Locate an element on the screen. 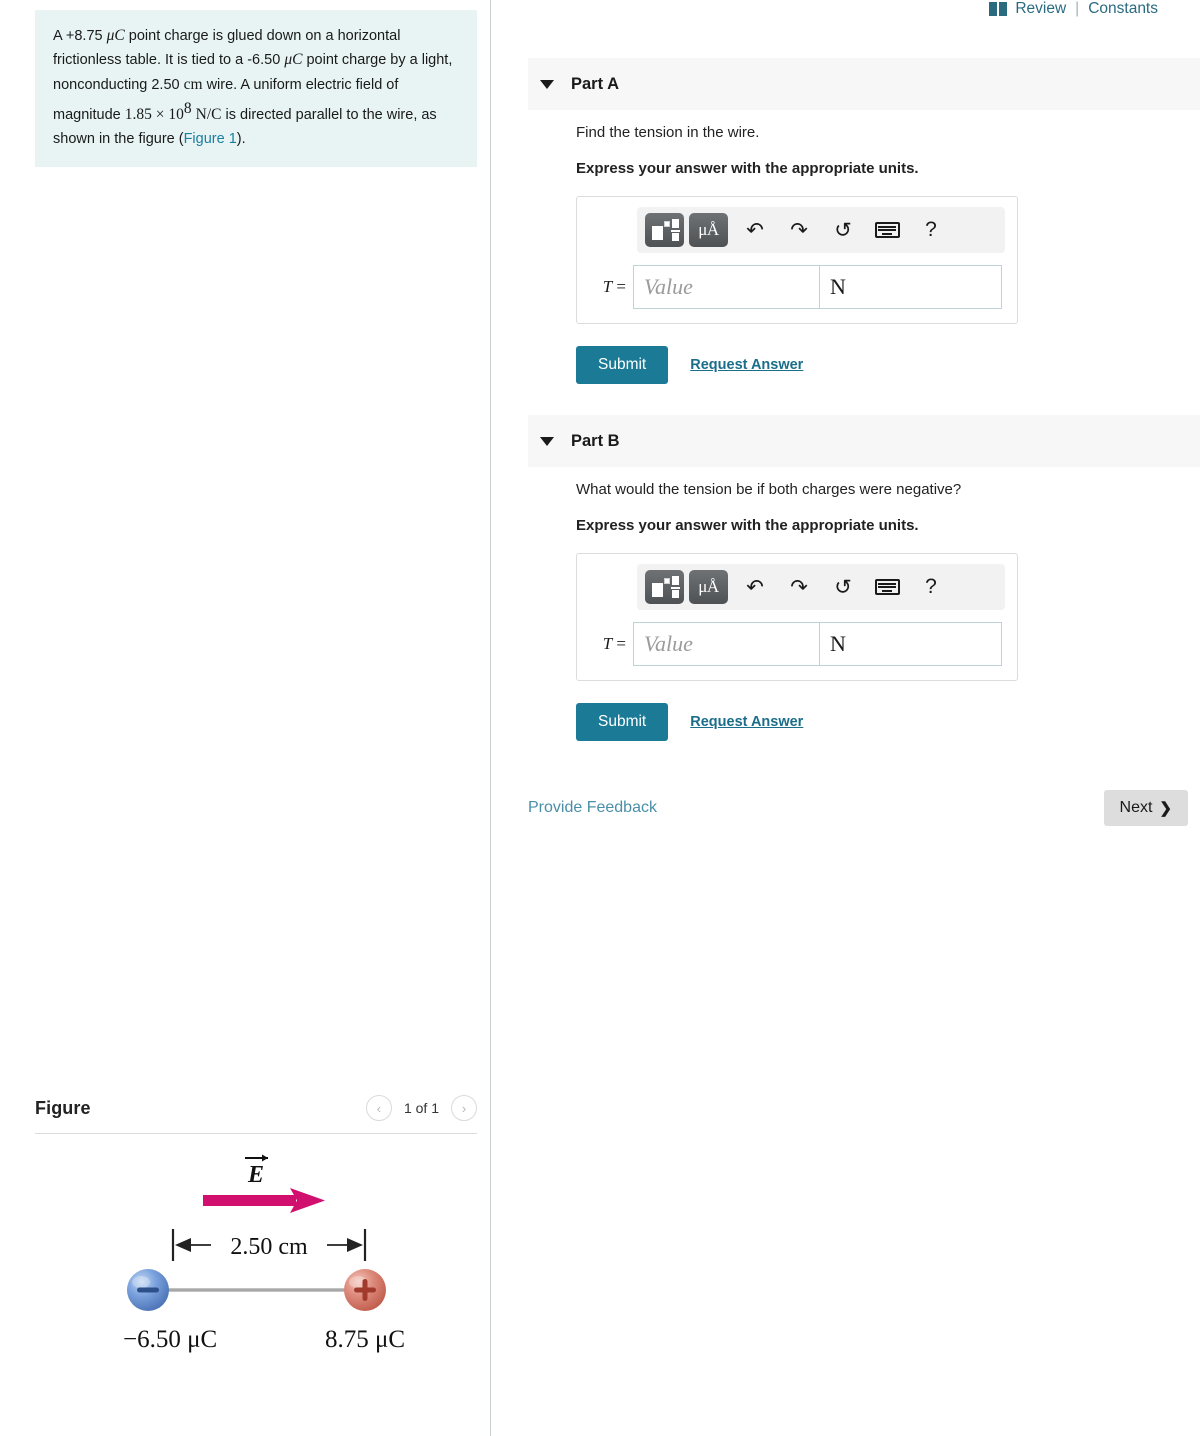  next-button: Next ❯ is located at coordinates (1145, 808).